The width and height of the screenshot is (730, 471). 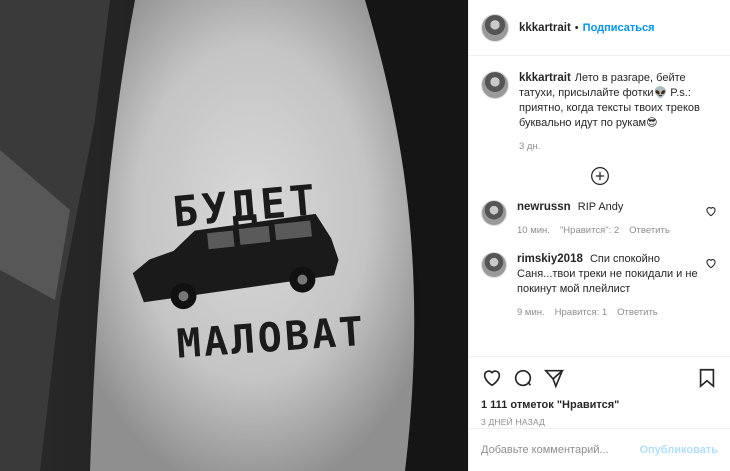 What do you see at coordinates (619, 28) in the screenshot?
I see `follow-button: Подписаться` at bounding box center [619, 28].